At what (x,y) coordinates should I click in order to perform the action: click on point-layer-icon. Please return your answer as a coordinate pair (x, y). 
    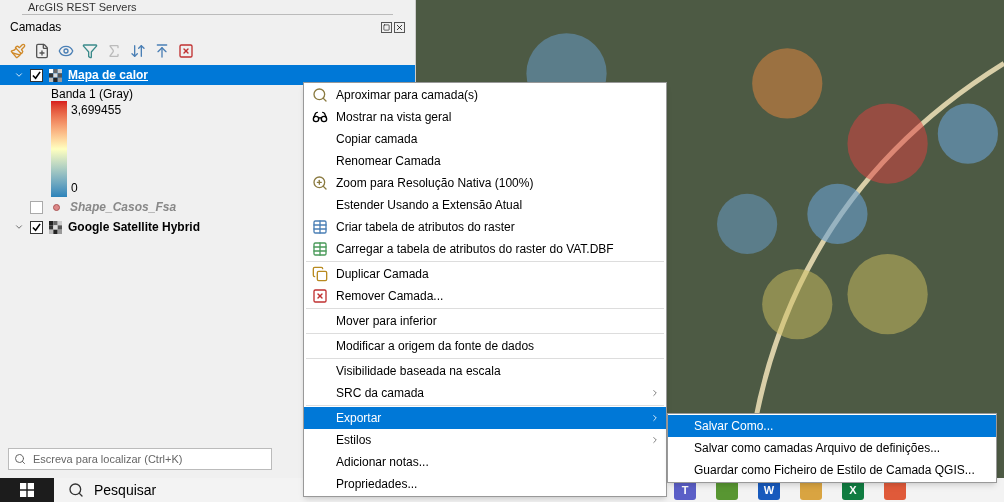
    Looking at the image, I should click on (56, 207).